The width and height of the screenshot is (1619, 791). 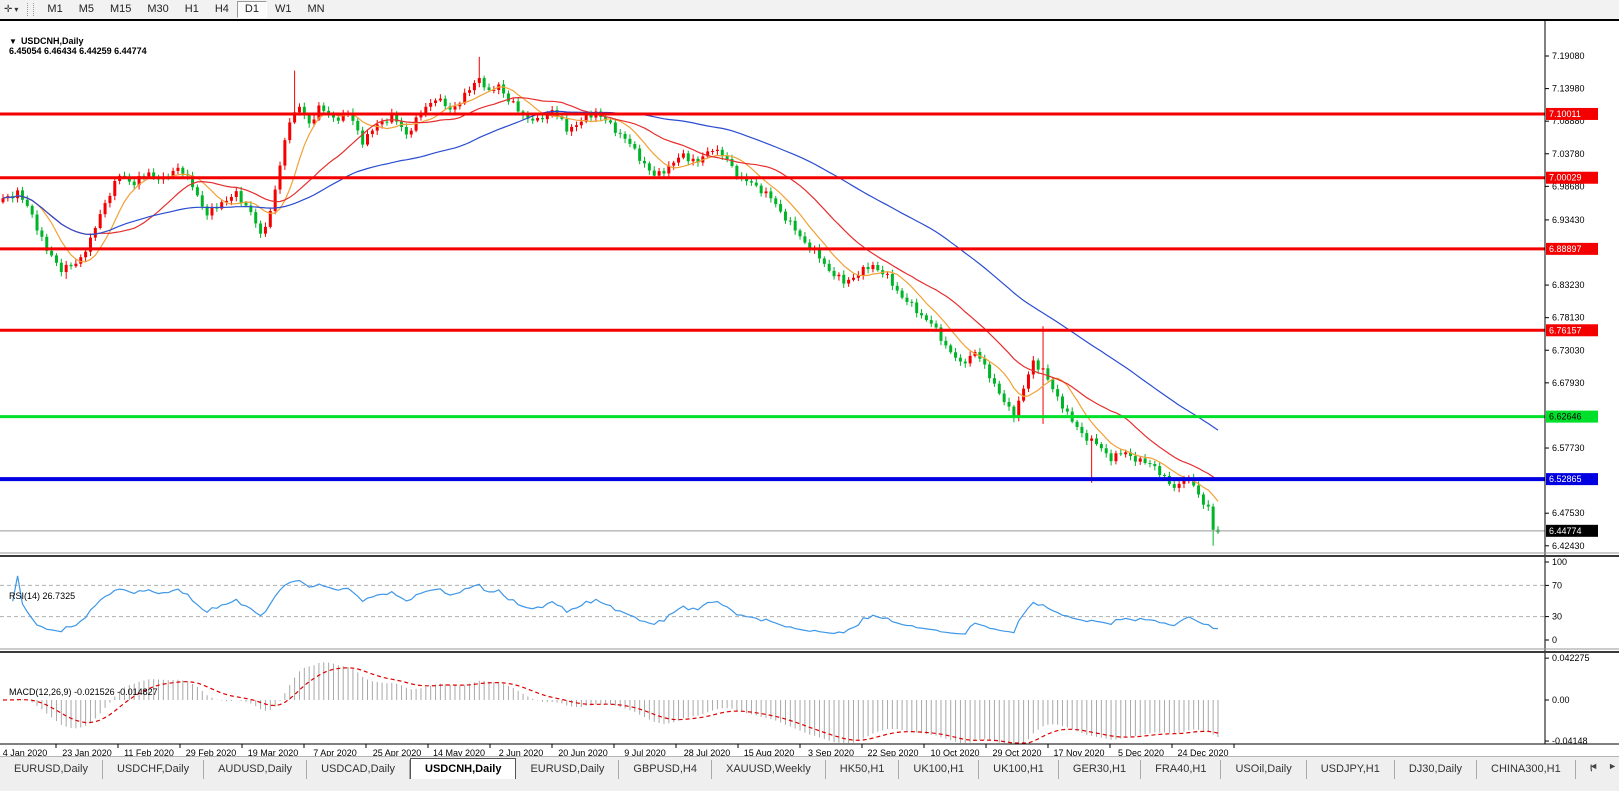 I want to click on rsi-value: 26.7325, so click(x=59, y=596).